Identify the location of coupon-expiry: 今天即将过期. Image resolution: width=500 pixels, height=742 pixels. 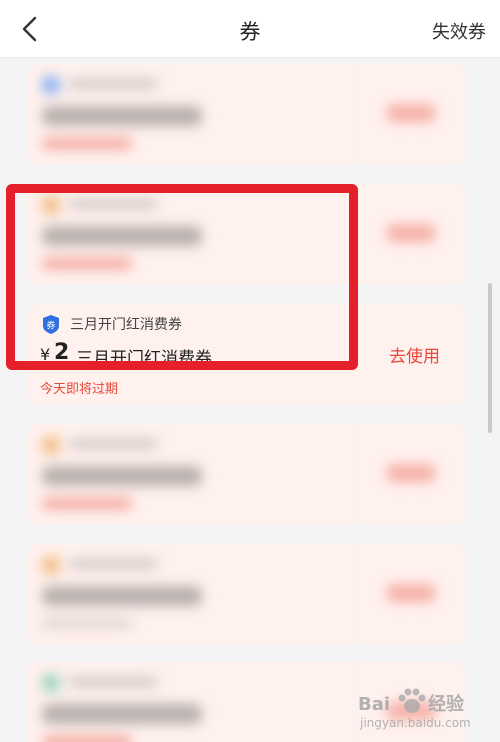
(79, 389).